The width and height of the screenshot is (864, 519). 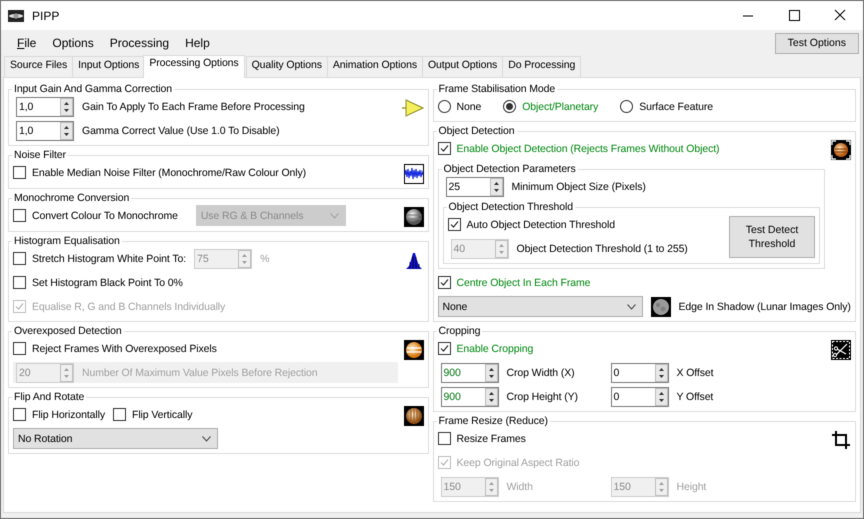 What do you see at coordinates (579, 148) in the screenshot?
I see `checkbox: Enable Object Detection (Rejects Frames Without Object)` at bounding box center [579, 148].